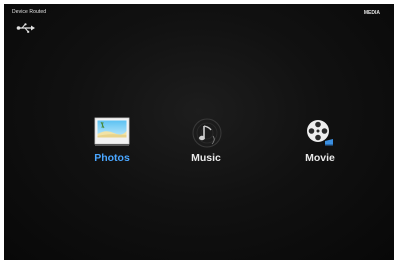  What do you see at coordinates (320, 158) in the screenshot?
I see `movie-label: Movie` at bounding box center [320, 158].